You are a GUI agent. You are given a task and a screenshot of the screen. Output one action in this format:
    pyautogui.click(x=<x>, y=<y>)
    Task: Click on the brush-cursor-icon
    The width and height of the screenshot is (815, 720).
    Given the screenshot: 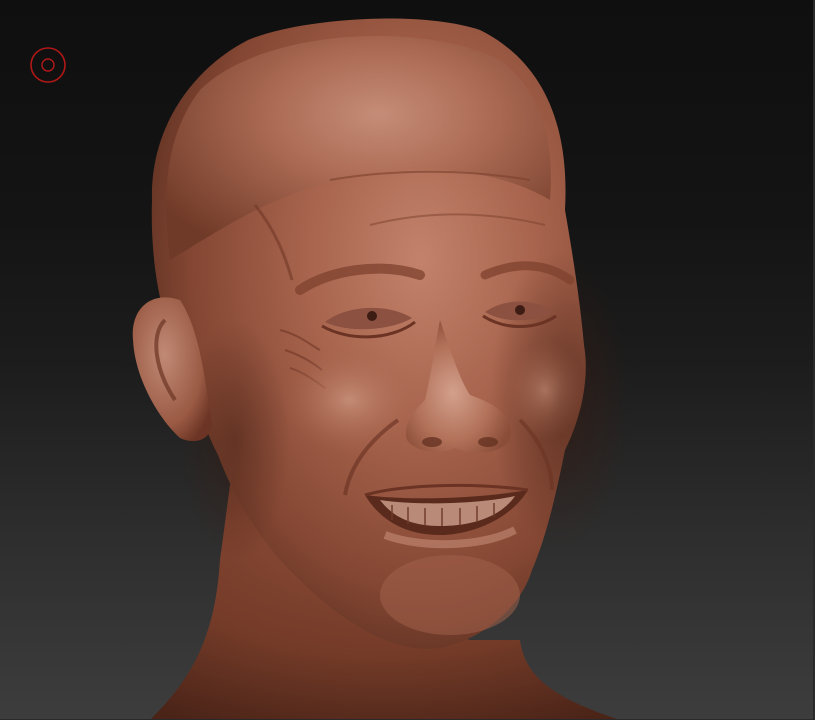 What is the action you would take?
    pyautogui.click(x=48, y=65)
    